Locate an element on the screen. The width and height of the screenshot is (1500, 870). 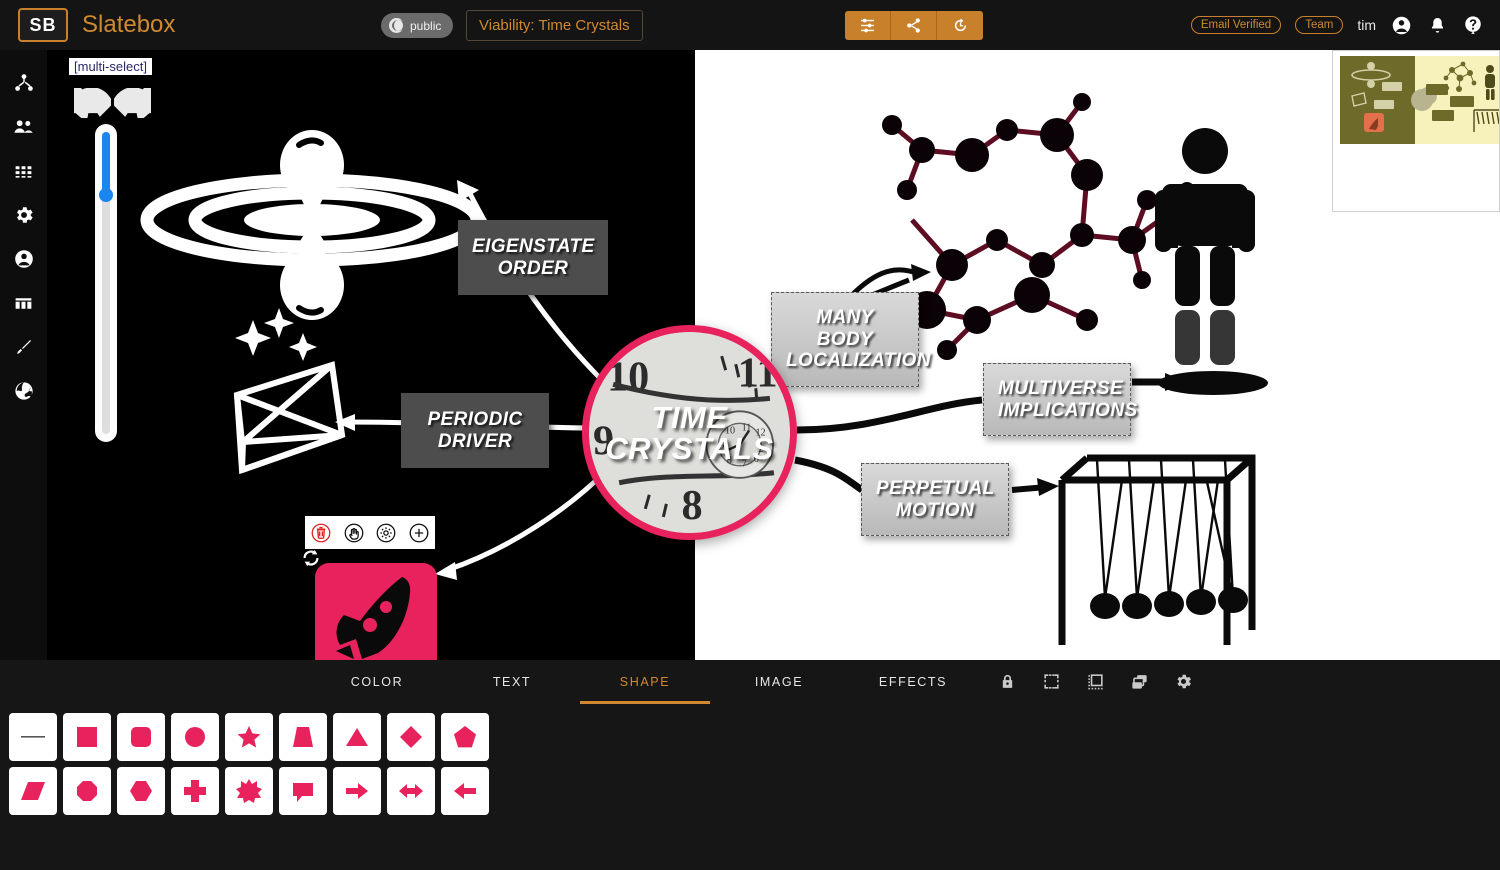
visibility-badge: public is located at coordinates (417, 25).